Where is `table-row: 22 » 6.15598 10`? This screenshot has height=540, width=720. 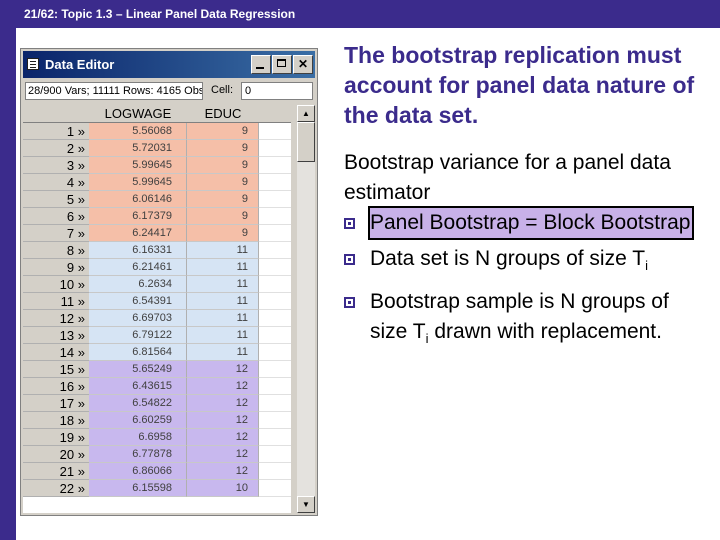 table-row: 22 » 6.15598 10 is located at coordinates (157, 488).